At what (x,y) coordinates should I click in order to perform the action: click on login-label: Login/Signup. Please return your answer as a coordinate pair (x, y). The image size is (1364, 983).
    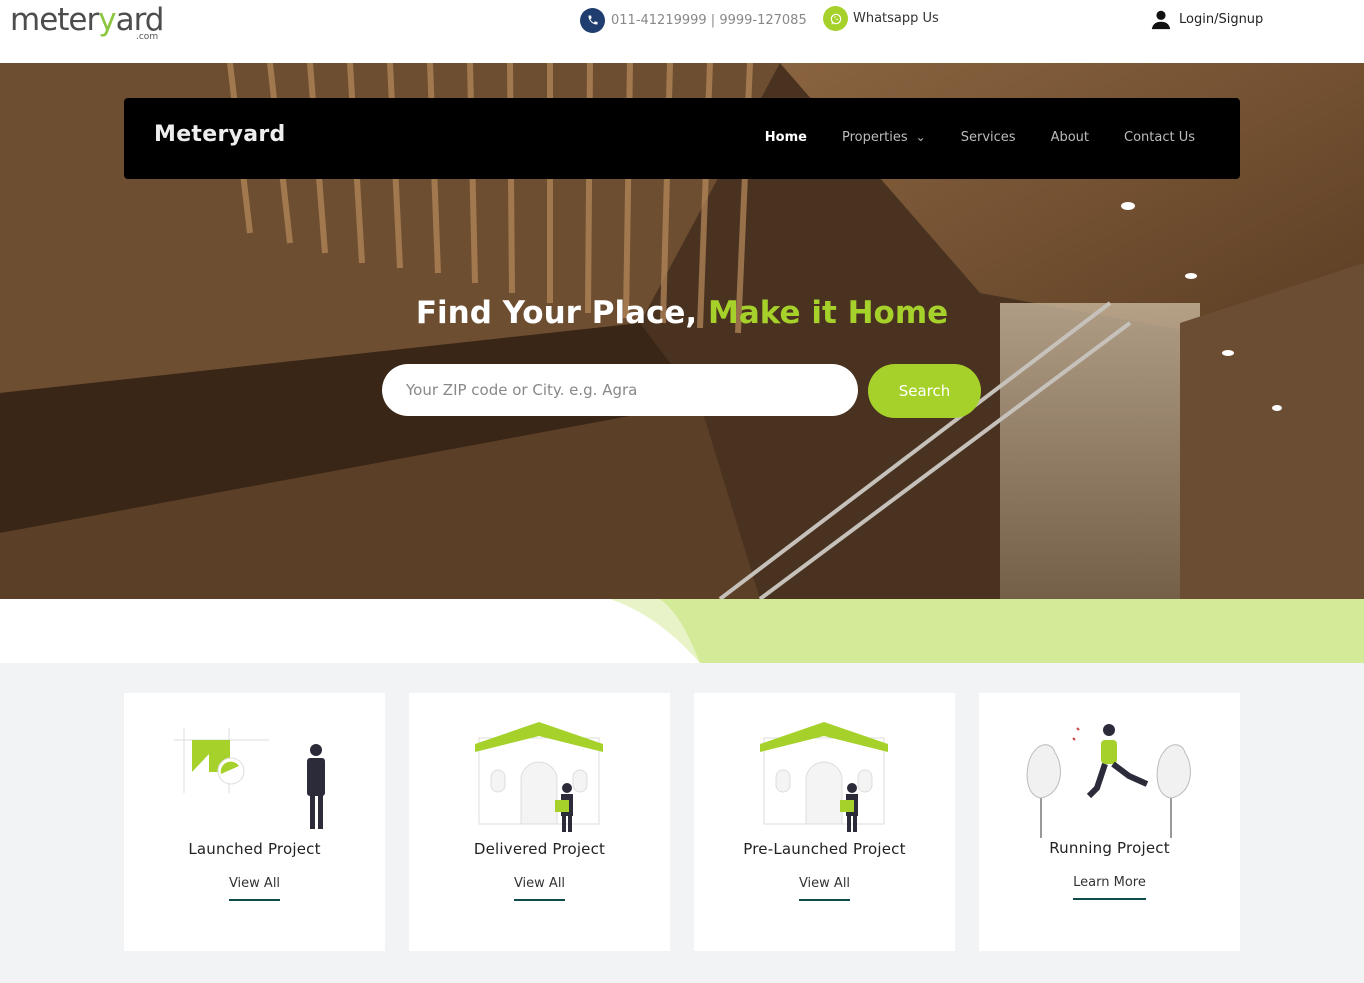
    Looking at the image, I should click on (1221, 19).